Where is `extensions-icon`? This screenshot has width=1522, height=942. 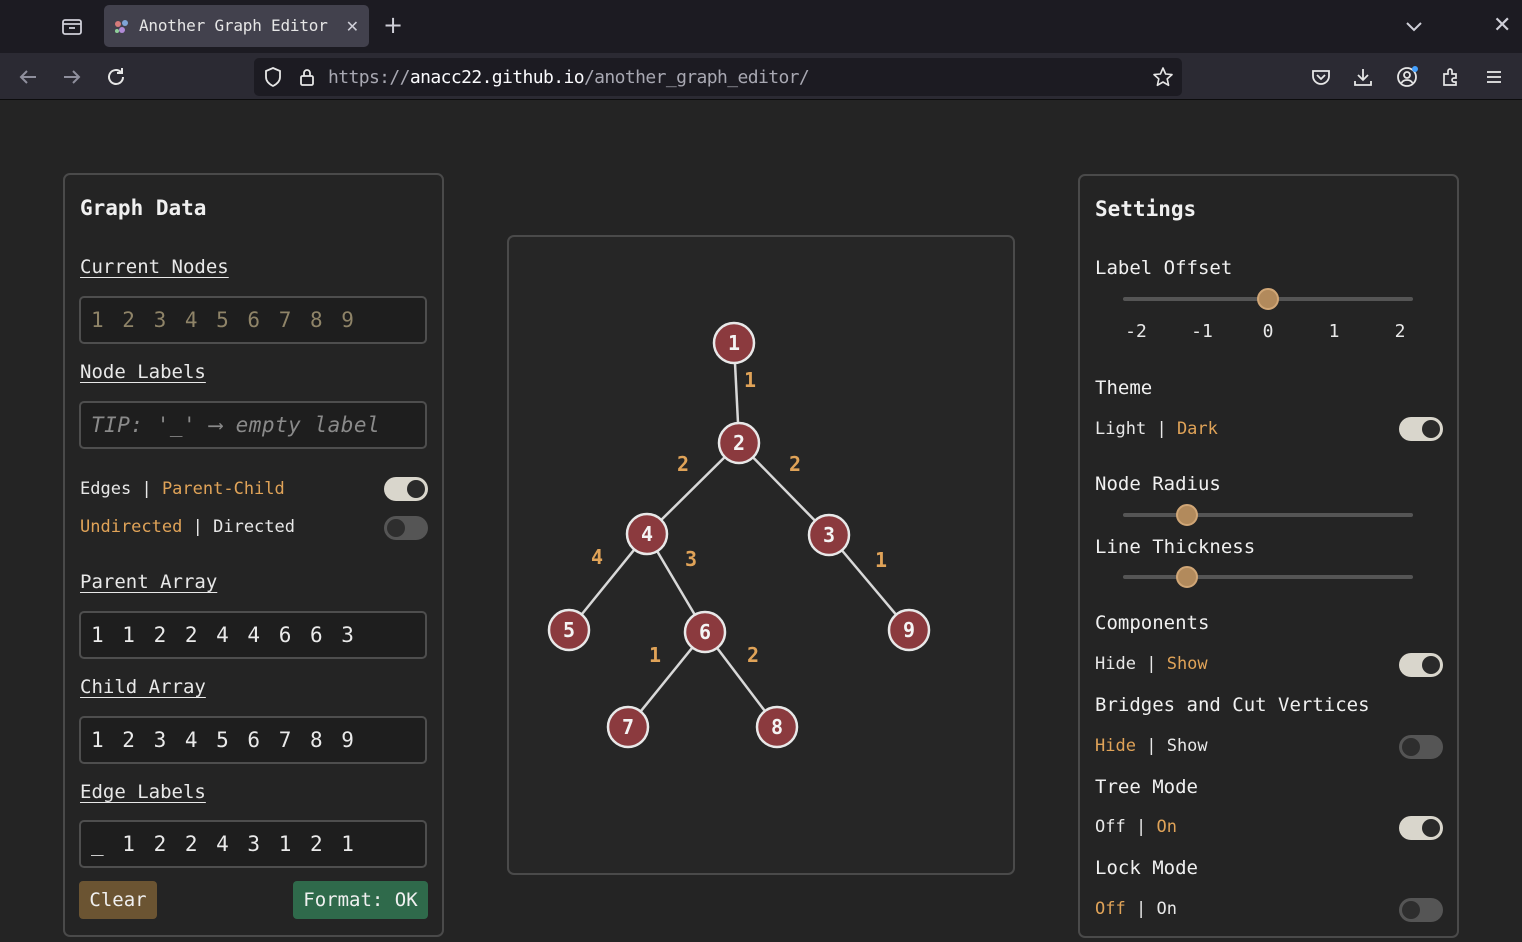
extensions-icon is located at coordinates (1451, 77).